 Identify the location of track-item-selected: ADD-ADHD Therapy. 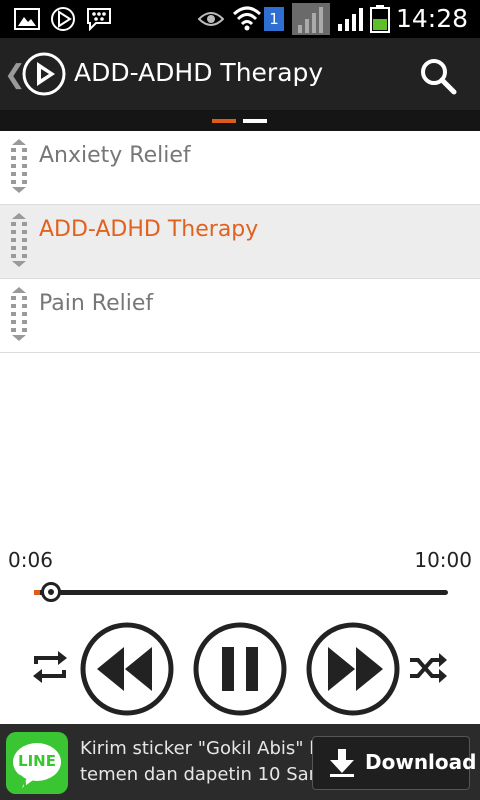
(240, 242).